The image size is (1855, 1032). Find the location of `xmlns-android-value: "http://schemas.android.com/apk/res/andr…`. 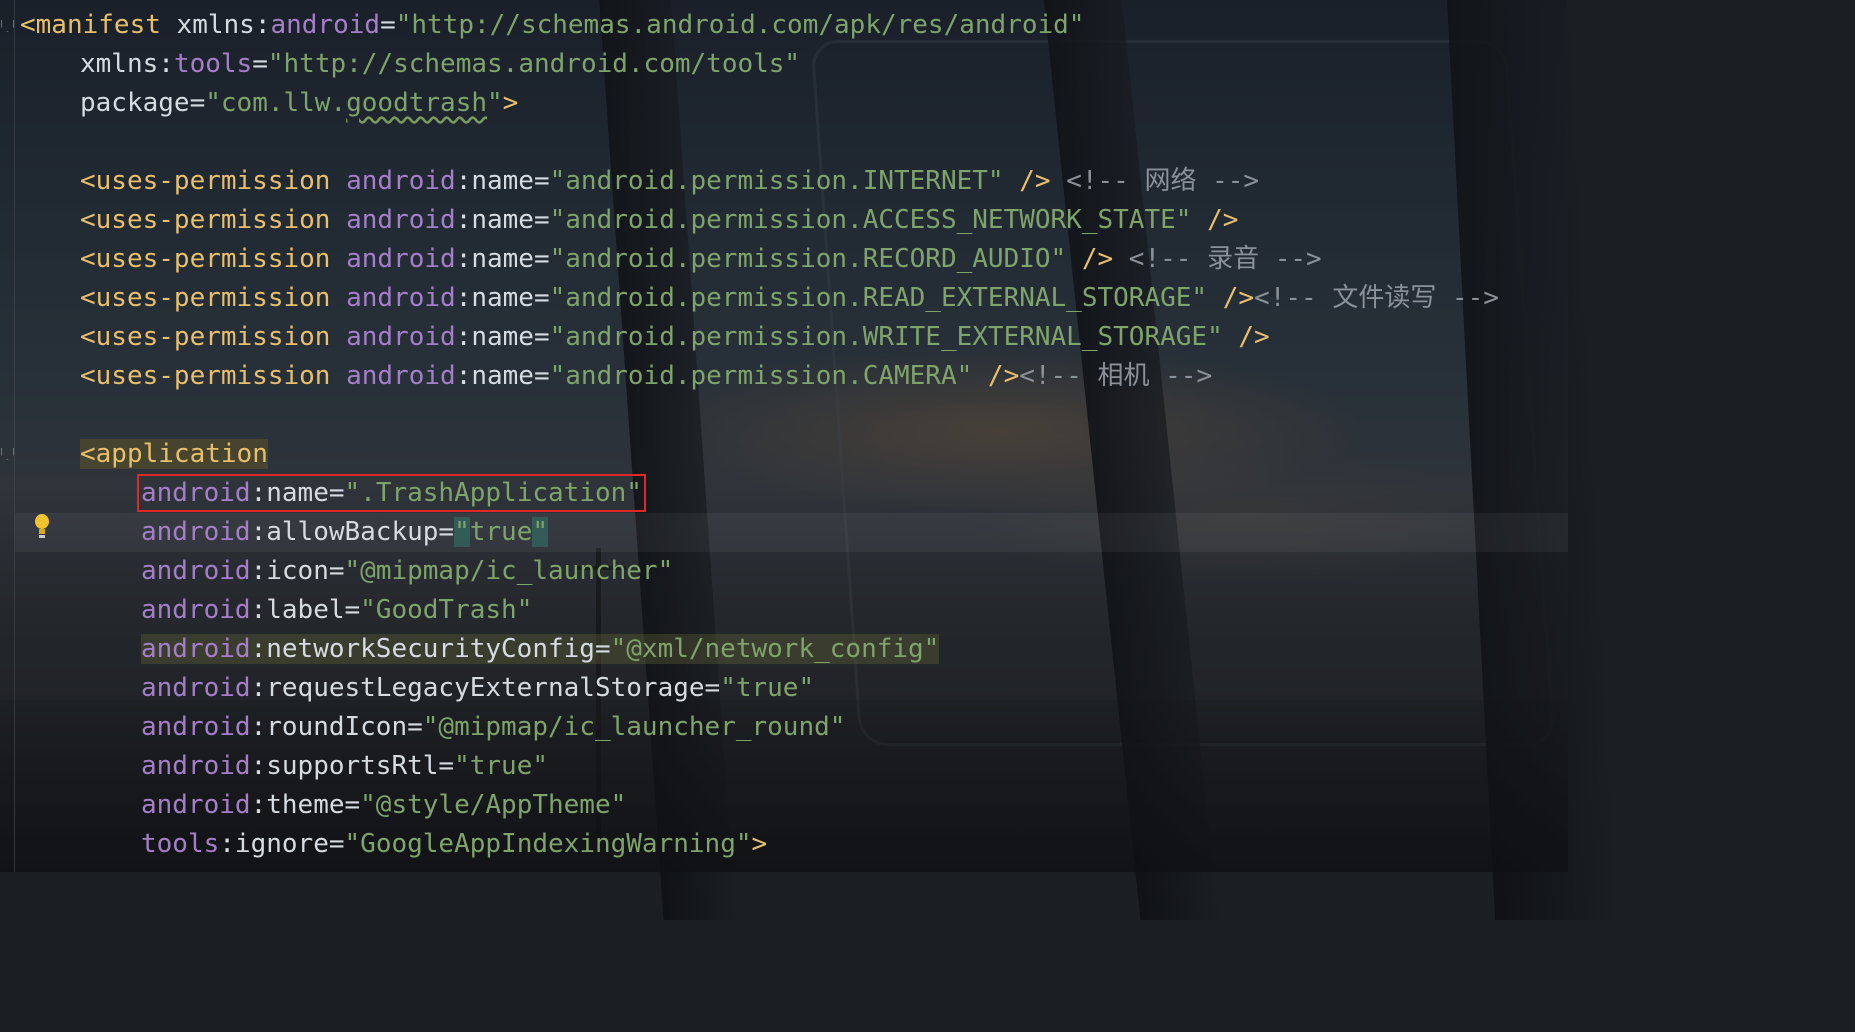

xmlns-android-value: "http://schemas.android.com/apk/res/andr… is located at coordinates (740, 25).